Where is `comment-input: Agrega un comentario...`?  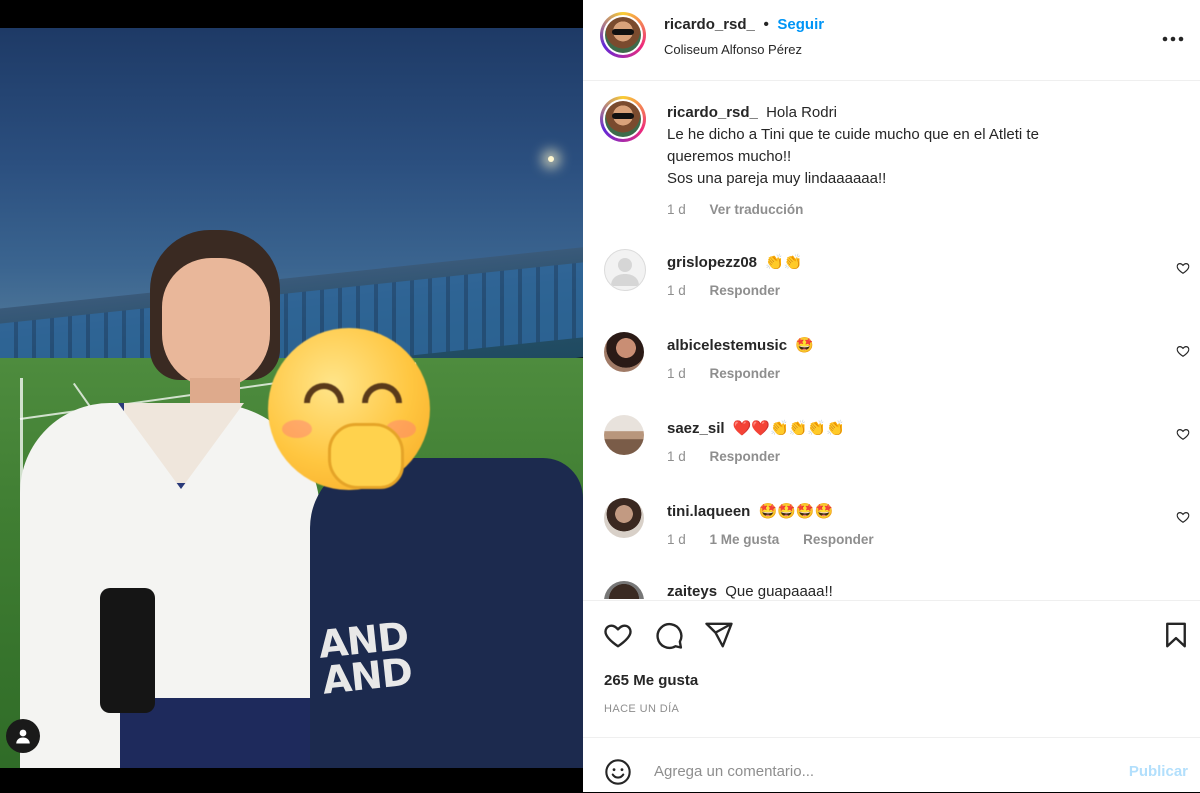
comment-input: Agrega un comentario... is located at coordinates (734, 771).